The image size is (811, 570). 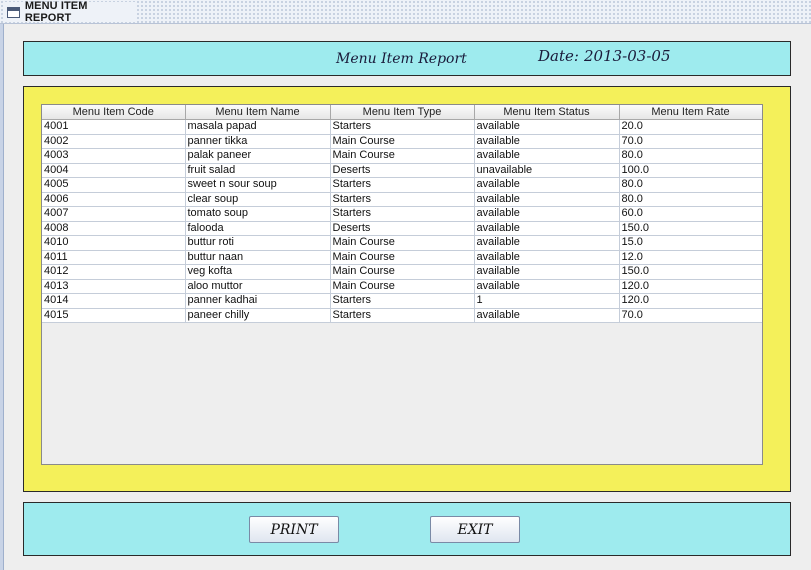 What do you see at coordinates (257, 315) in the screenshot?
I see `cell-name: paneer chilly` at bounding box center [257, 315].